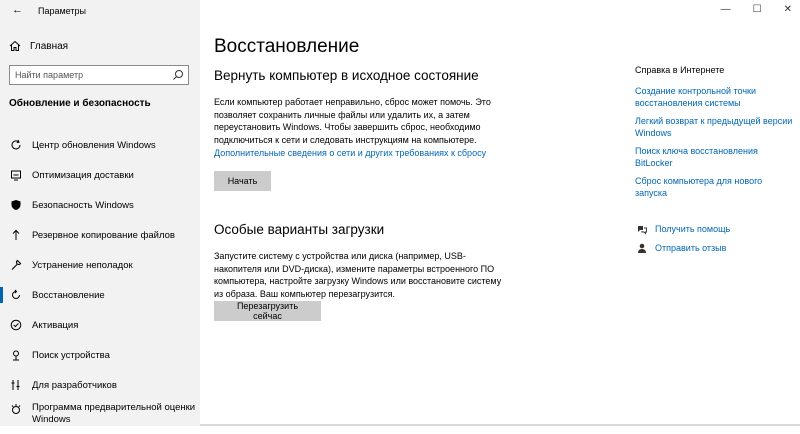  I want to click on home-icon, so click(15, 46).